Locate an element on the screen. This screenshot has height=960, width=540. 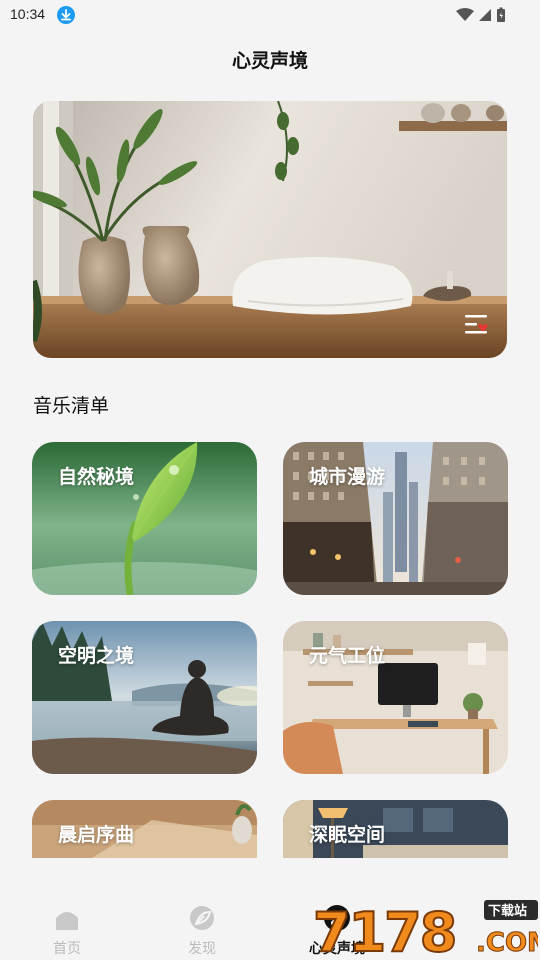
card-label: 城市漫游 is located at coordinates (347, 477).